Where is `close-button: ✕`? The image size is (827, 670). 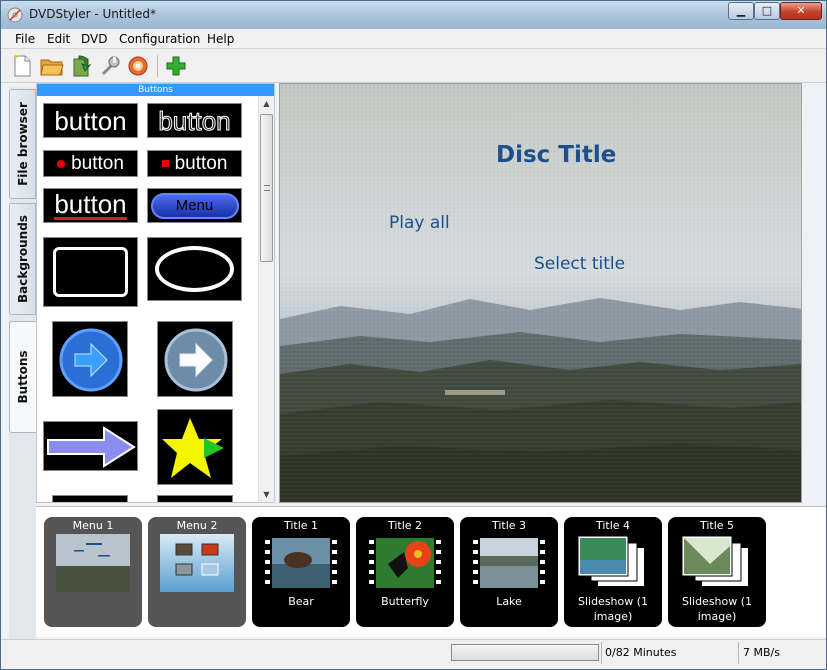 close-button: ✕ is located at coordinates (801, 11).